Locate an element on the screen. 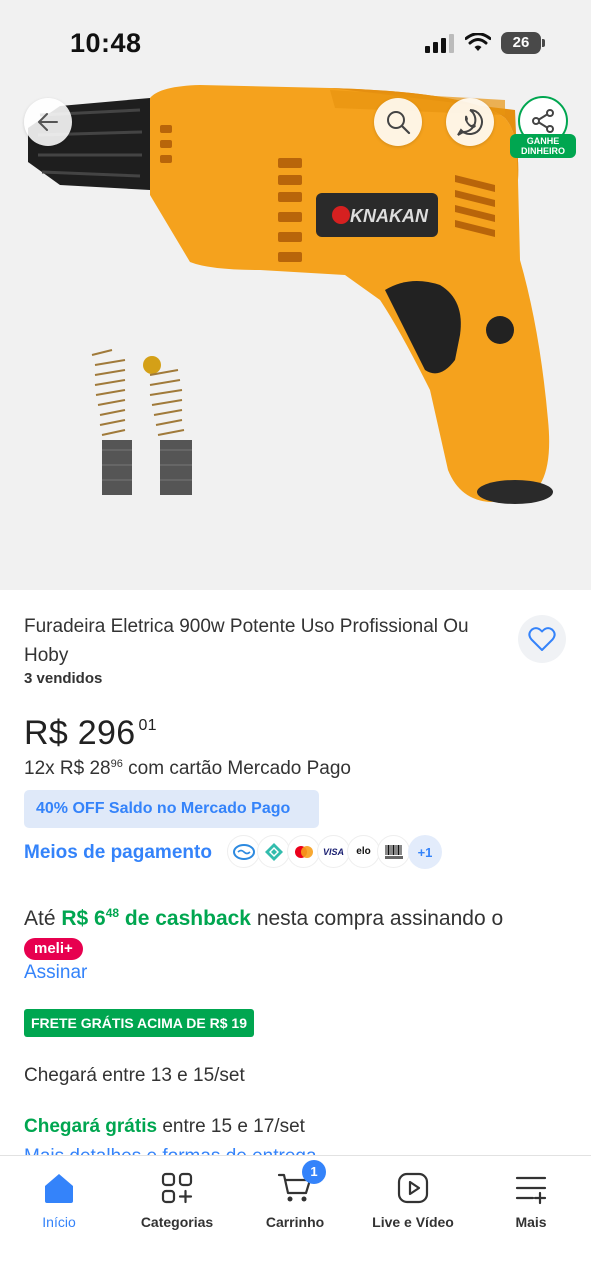 This screenshot has width=591, height=1280. nav-categories: Categorias is located at coordinates (177, 1199).